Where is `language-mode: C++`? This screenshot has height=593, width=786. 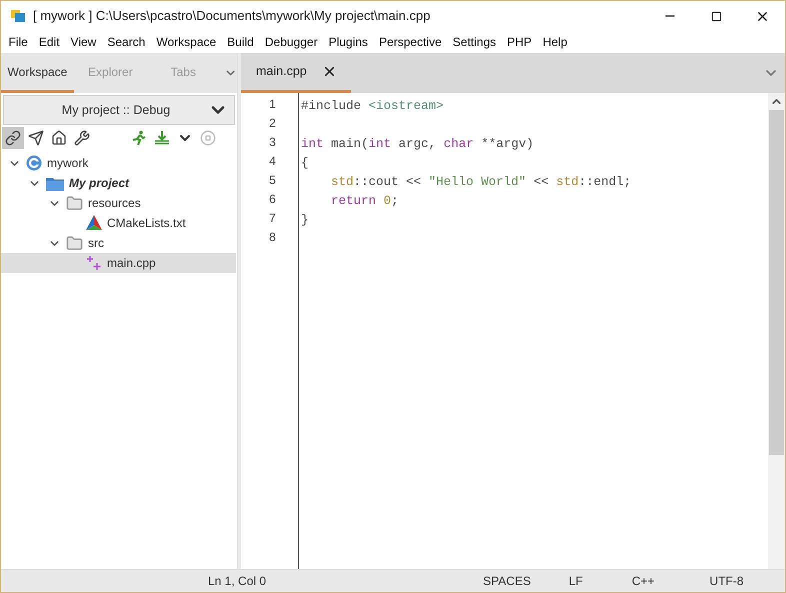
language-mode: C++ is located at coordinates (643, 581).